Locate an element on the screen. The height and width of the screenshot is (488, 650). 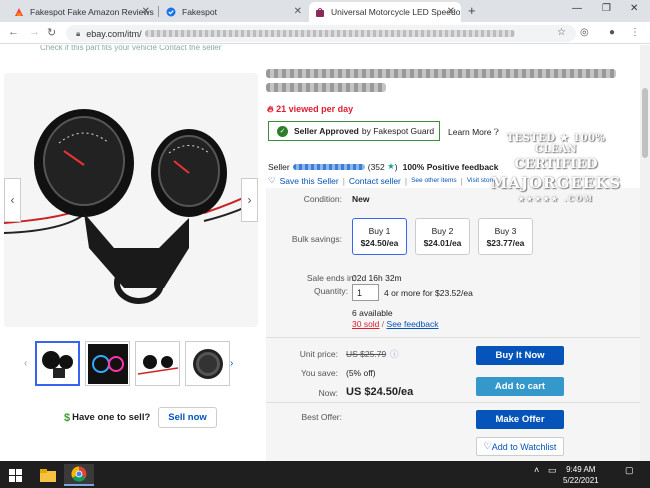
seller-star-icon: ★ is located at coordinates (391, 166).